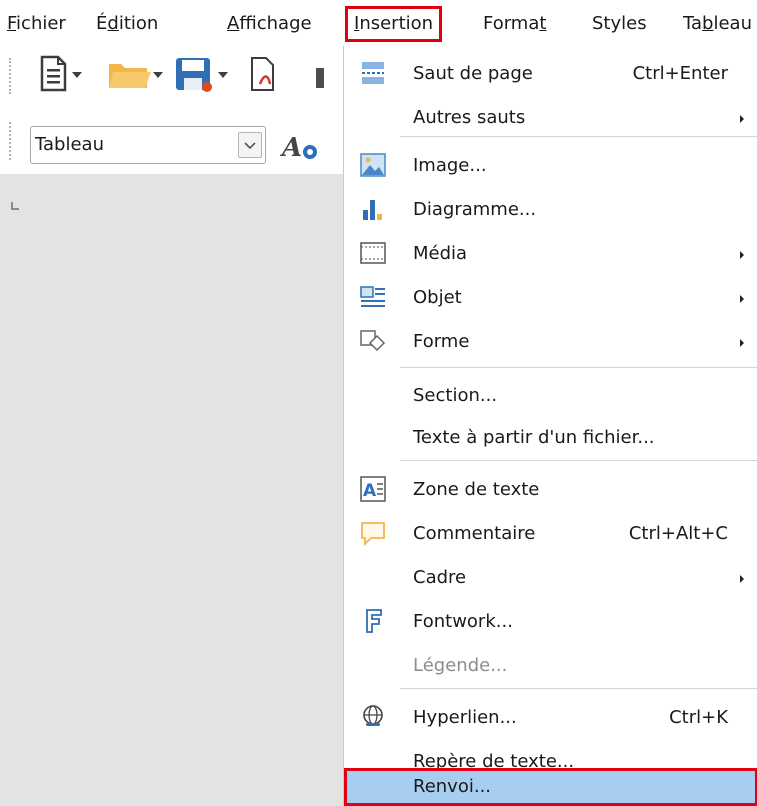 The width and height of the screenshot is (757, 806). Describe the element at coordinates (543, 23) in the screenshot. I see `mnemonic-letter: t` at that location.